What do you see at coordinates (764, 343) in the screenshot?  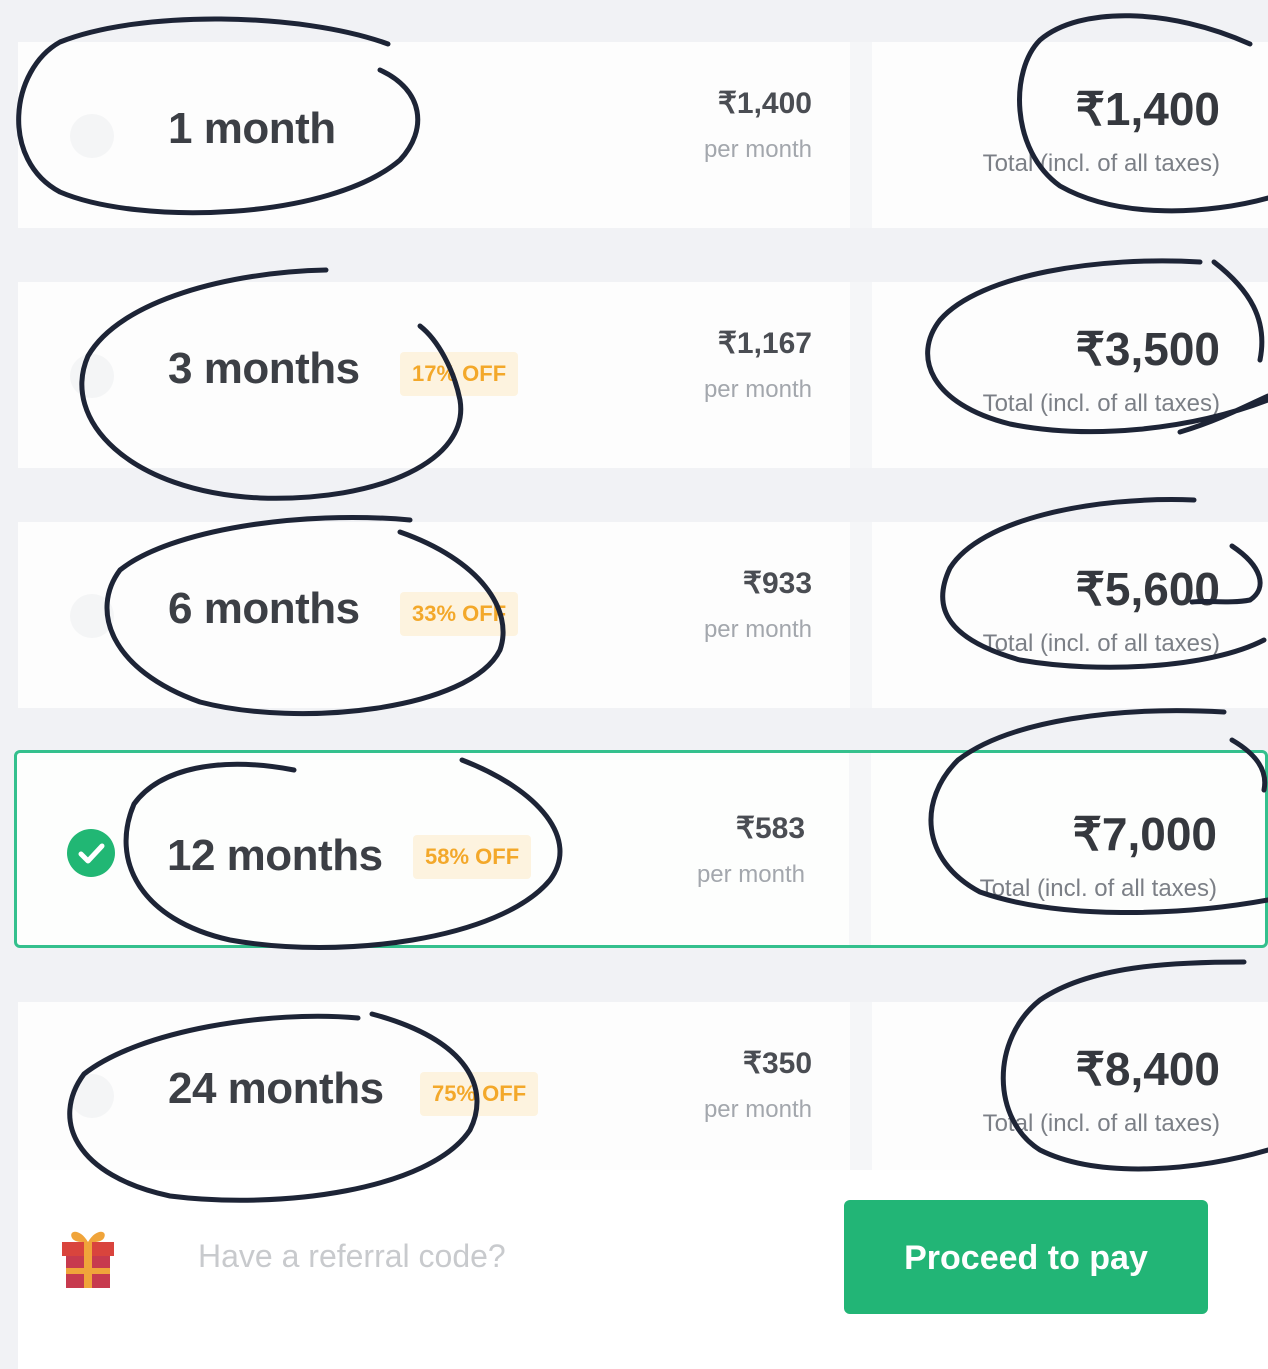 I see `per-month-price: ₹1,167` at bounding box center [764, 343].